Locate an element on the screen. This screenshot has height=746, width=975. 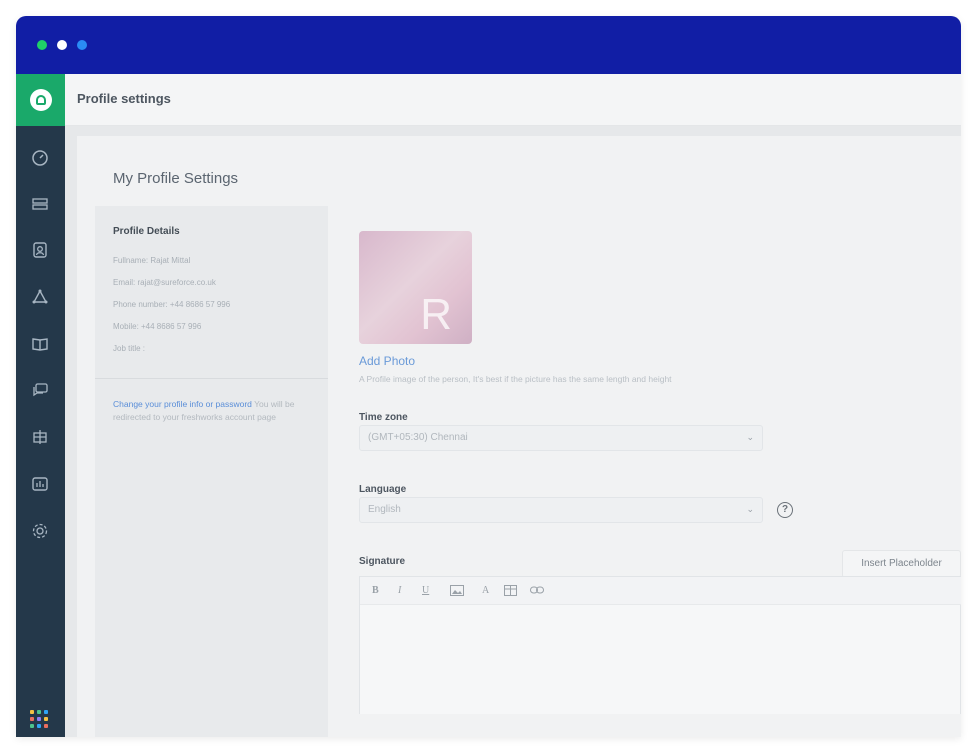
help-question-icon: ? is located at coordinates (785, 510).